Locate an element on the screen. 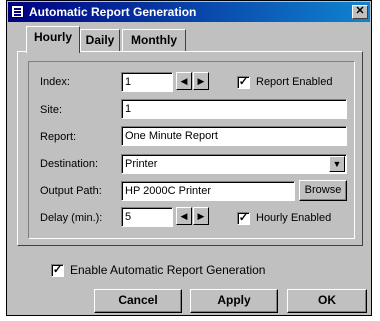  report-enabled-label: Report Enabled is located at coordinates (294, 82).